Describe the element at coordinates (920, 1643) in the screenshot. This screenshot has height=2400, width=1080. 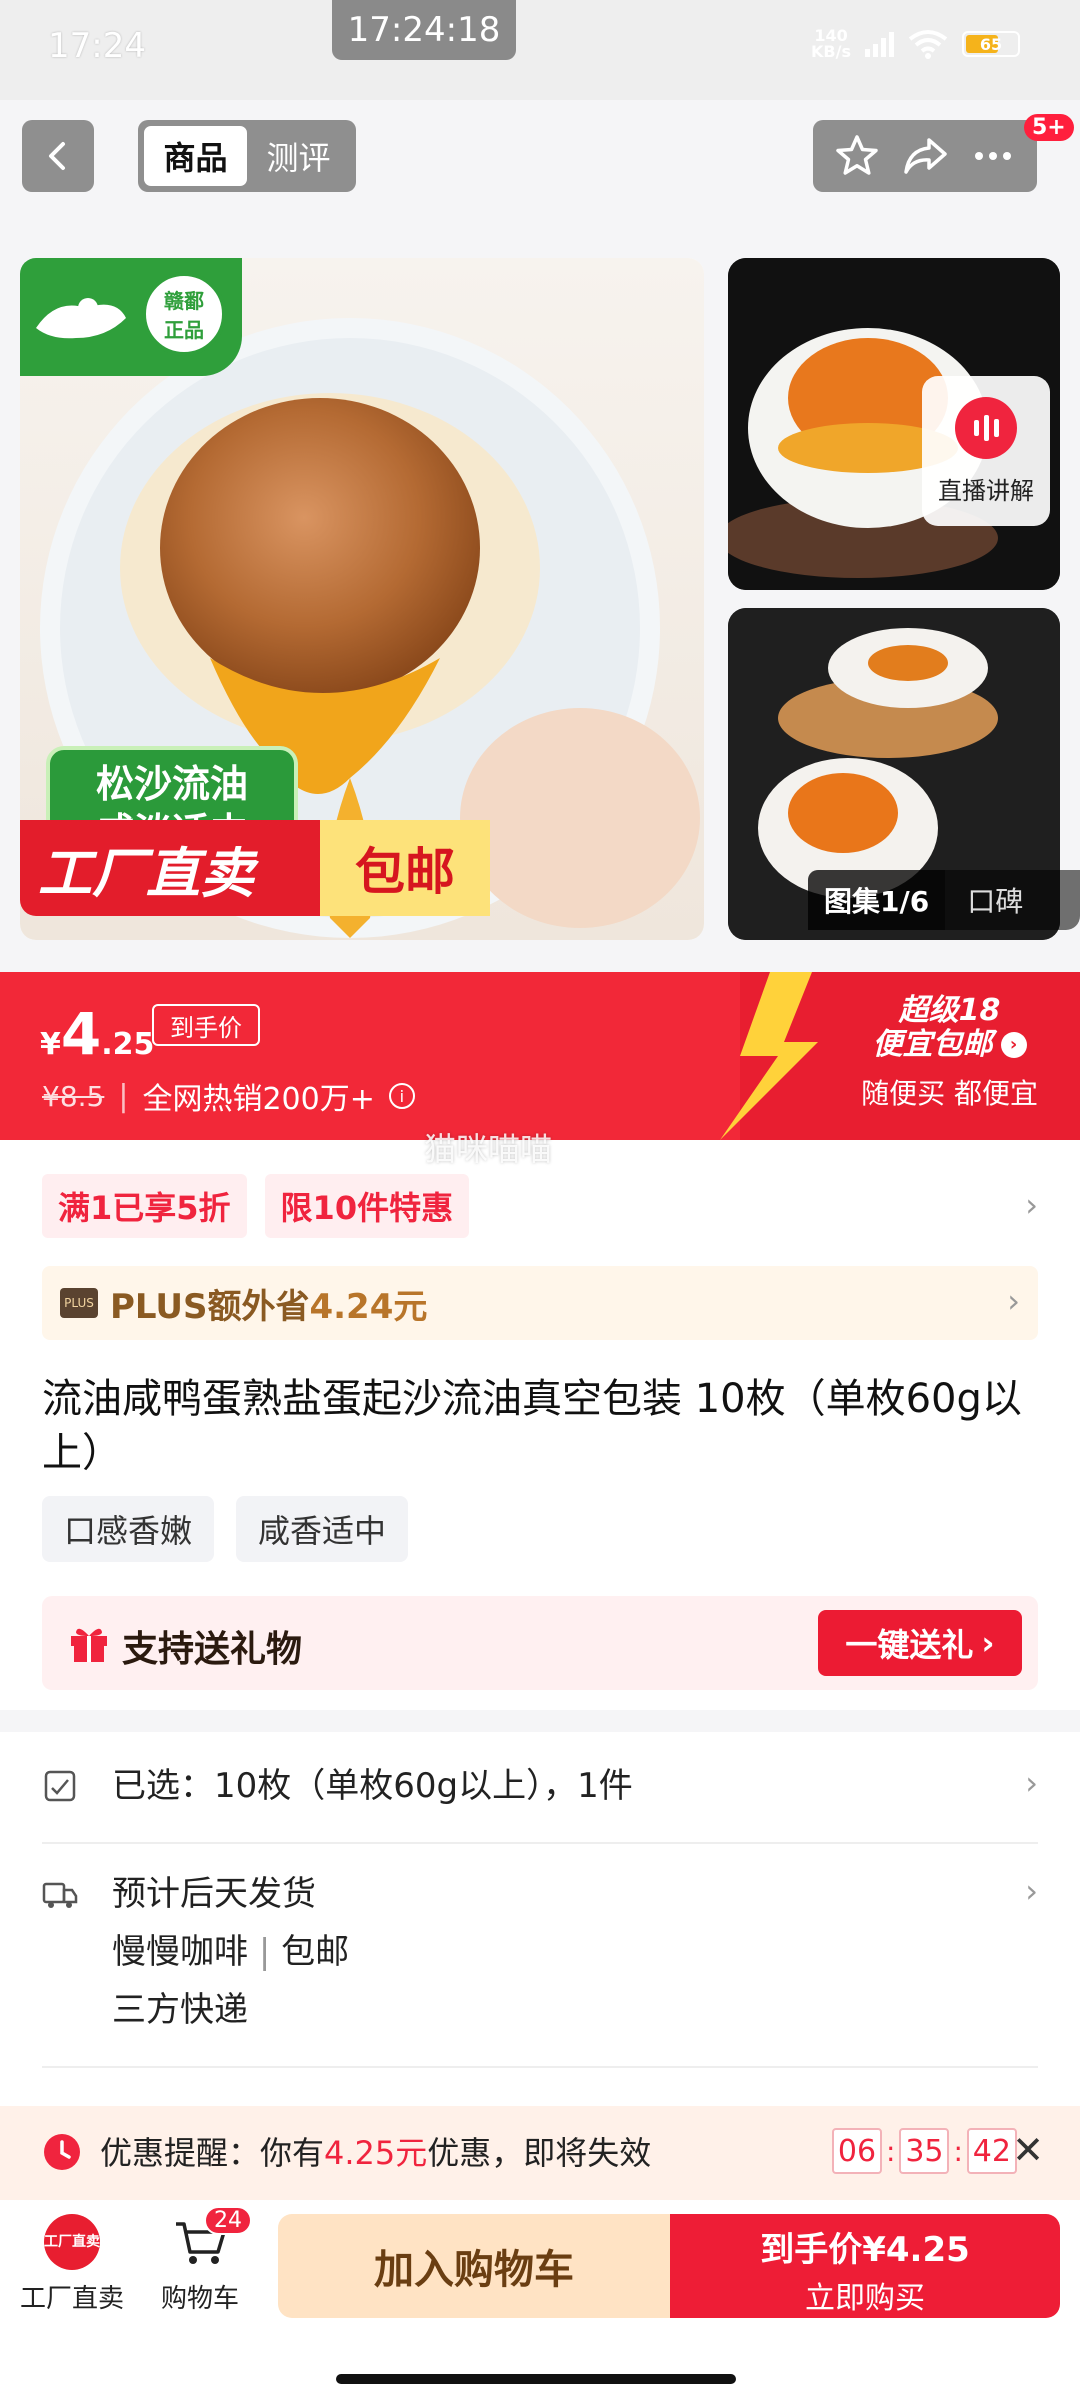
I see `send-gift-button: 一键送礼 ›` at that location.